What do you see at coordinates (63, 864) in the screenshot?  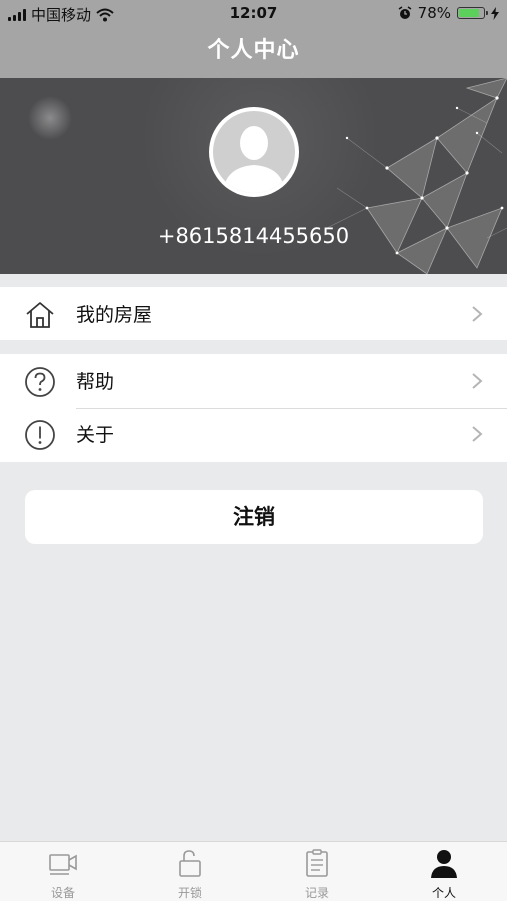 I see `camera-icon` at bounding box center [63, 864].